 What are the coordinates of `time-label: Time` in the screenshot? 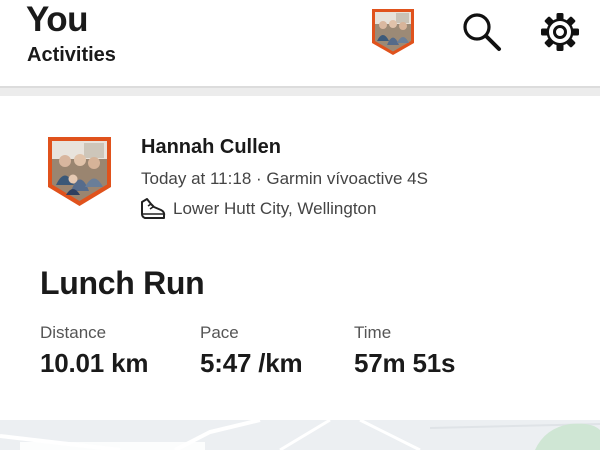 It's located at (373, 332).